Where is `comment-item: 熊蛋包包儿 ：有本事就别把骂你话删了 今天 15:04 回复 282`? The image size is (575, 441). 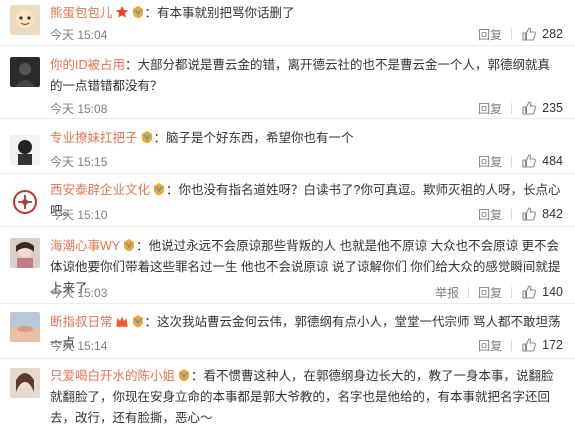
comment-item: 熊蛋包包儿 ：有本事就别把骂你话删了 今天 15:04 回复 282 is located at coordinates (287, 23).